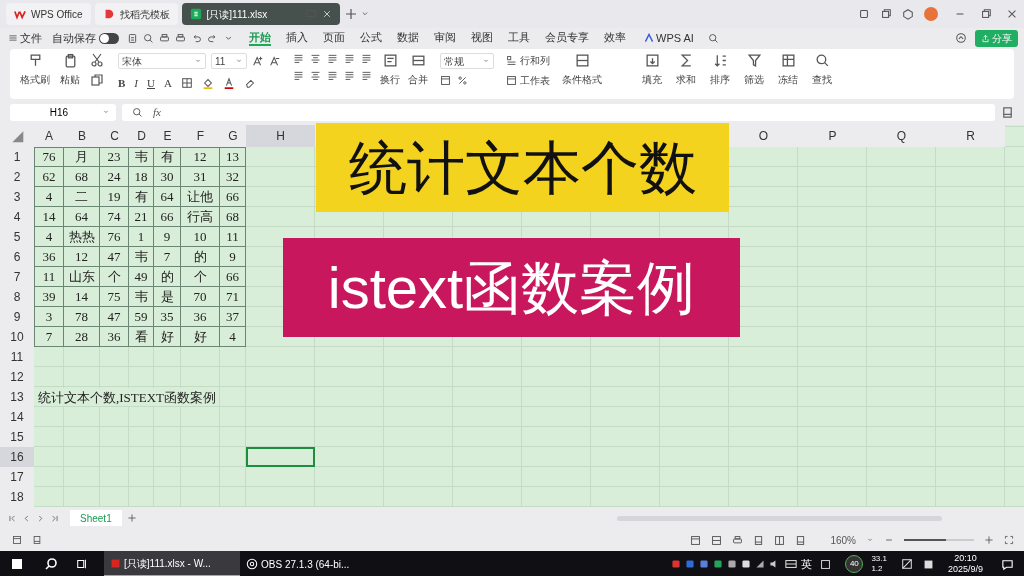 The height and width of the screenshot is (576, 1024). I want to click on notification-icon, so click(1007, 564).